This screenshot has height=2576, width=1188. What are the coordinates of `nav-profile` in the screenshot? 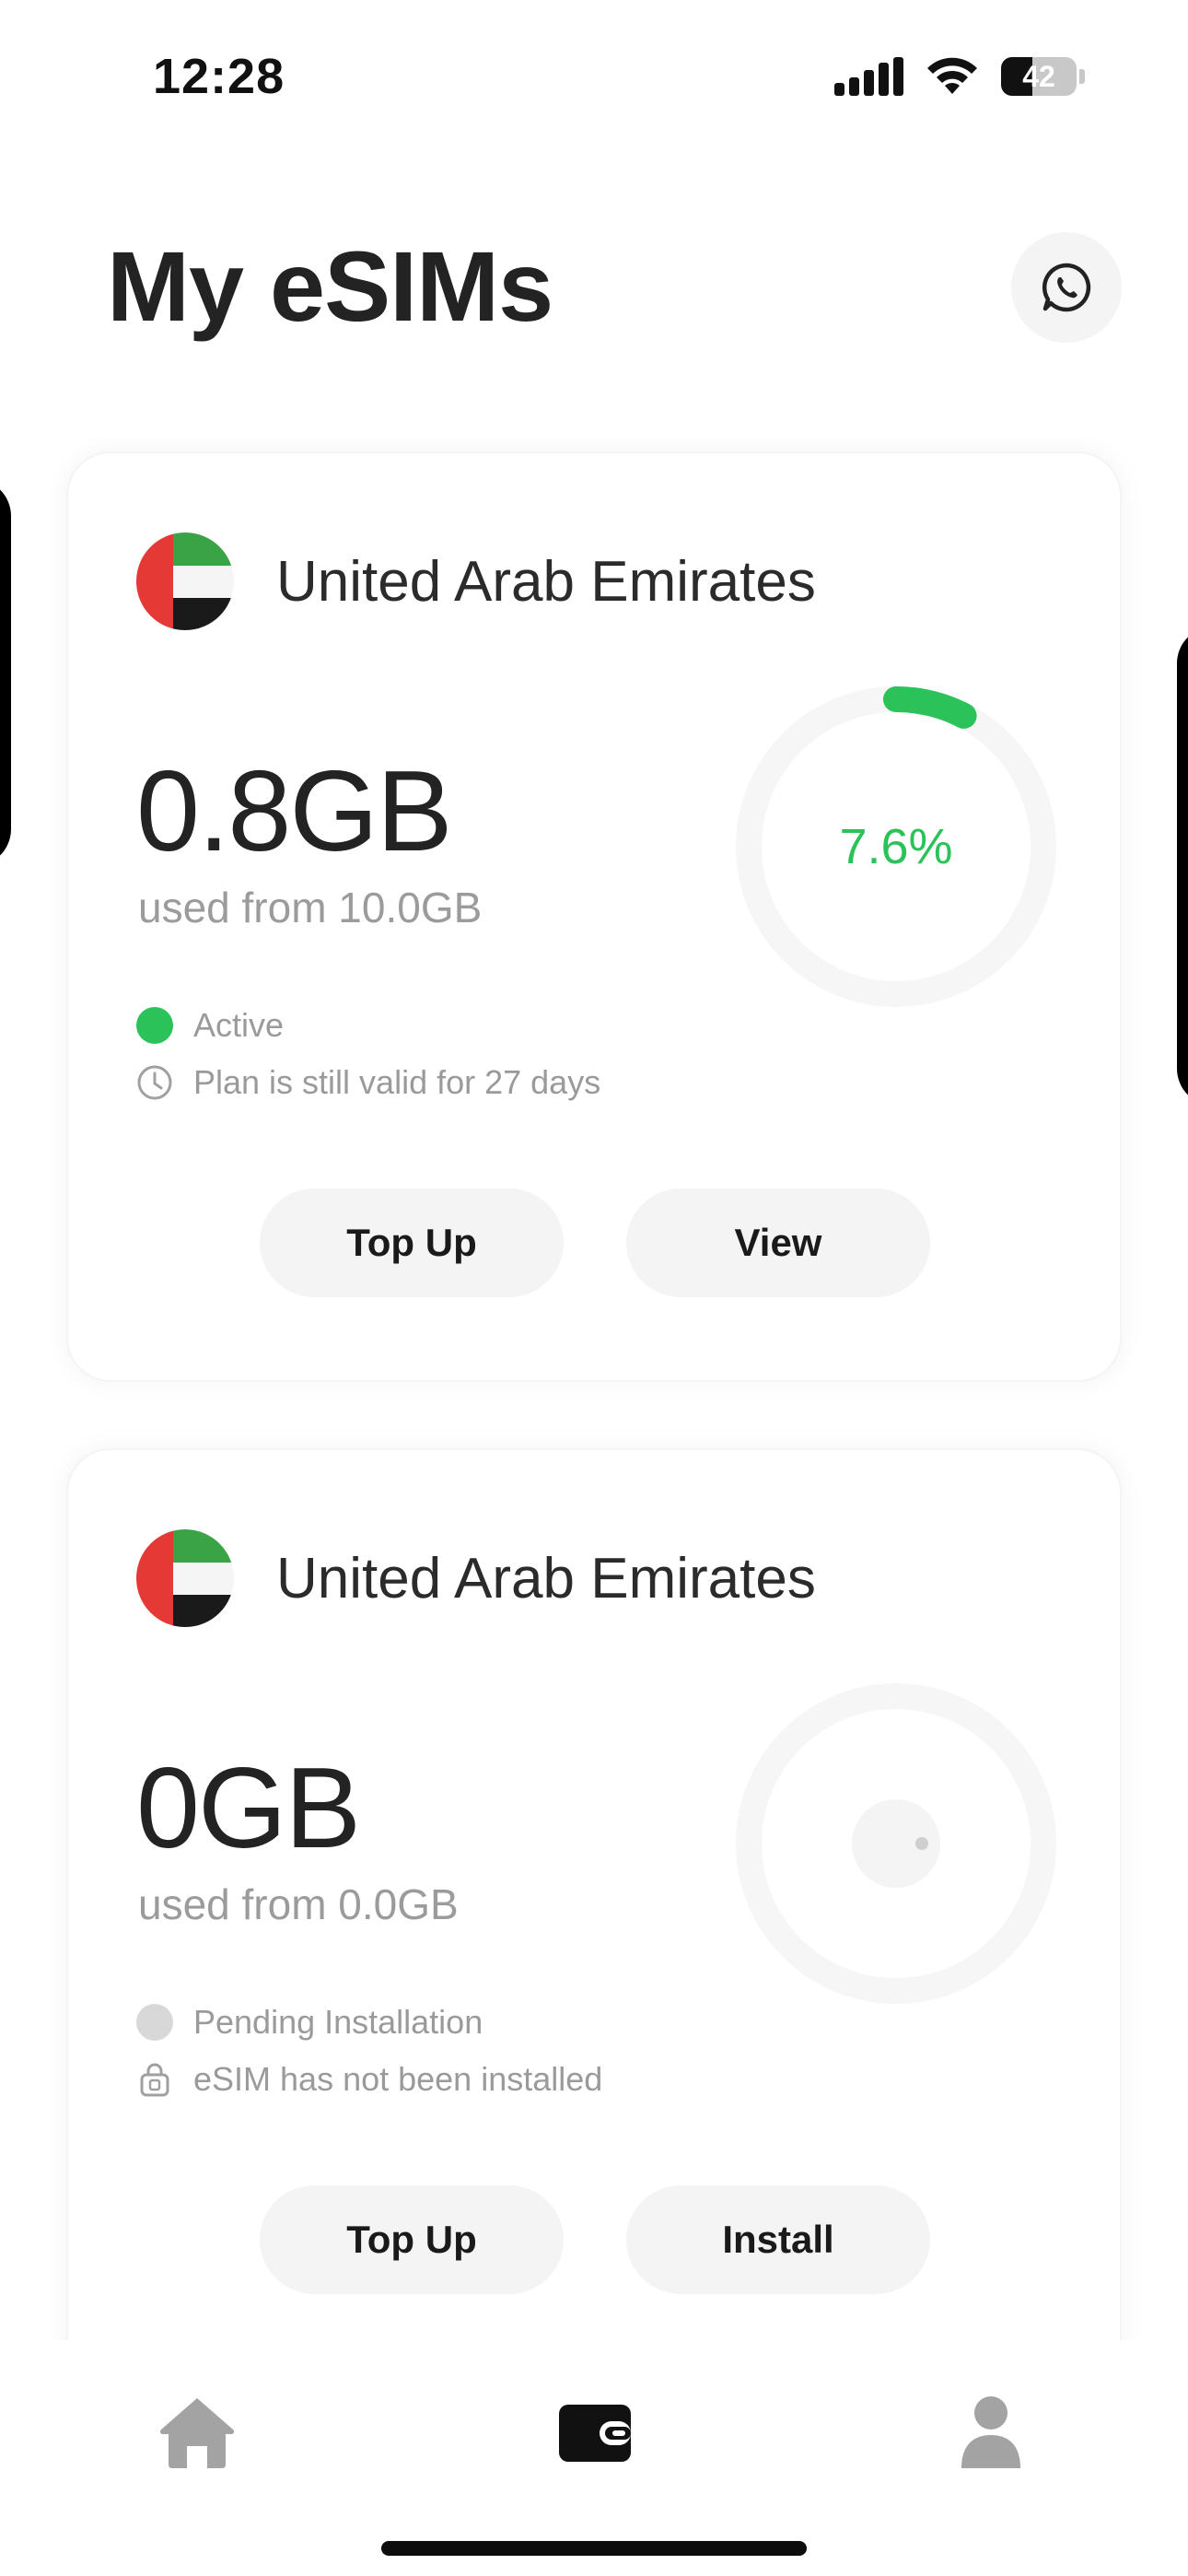 It's located at (991, 2432).